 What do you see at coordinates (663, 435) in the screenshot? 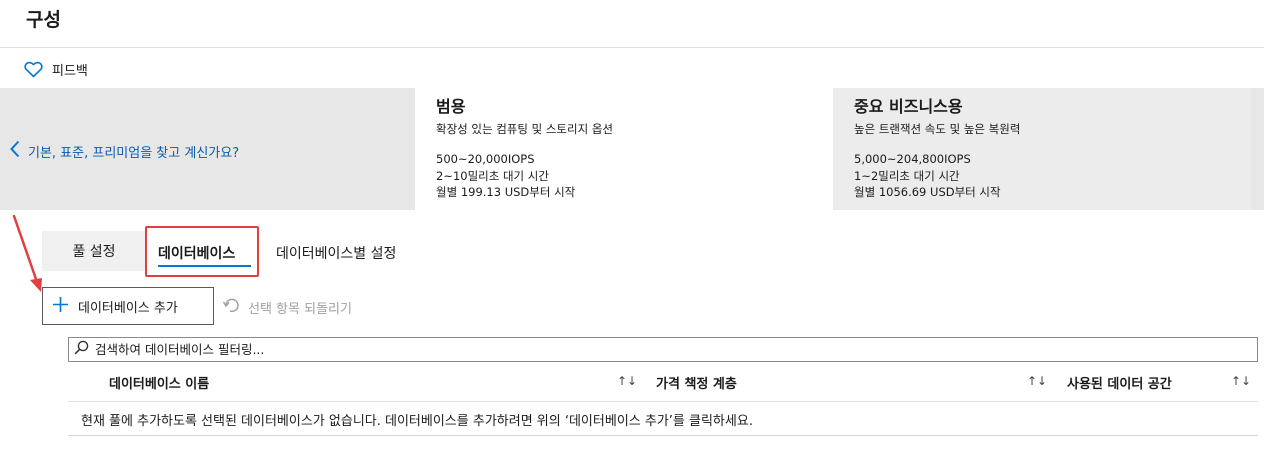
I see `table-row-divider` at bounding box center [663, 435].